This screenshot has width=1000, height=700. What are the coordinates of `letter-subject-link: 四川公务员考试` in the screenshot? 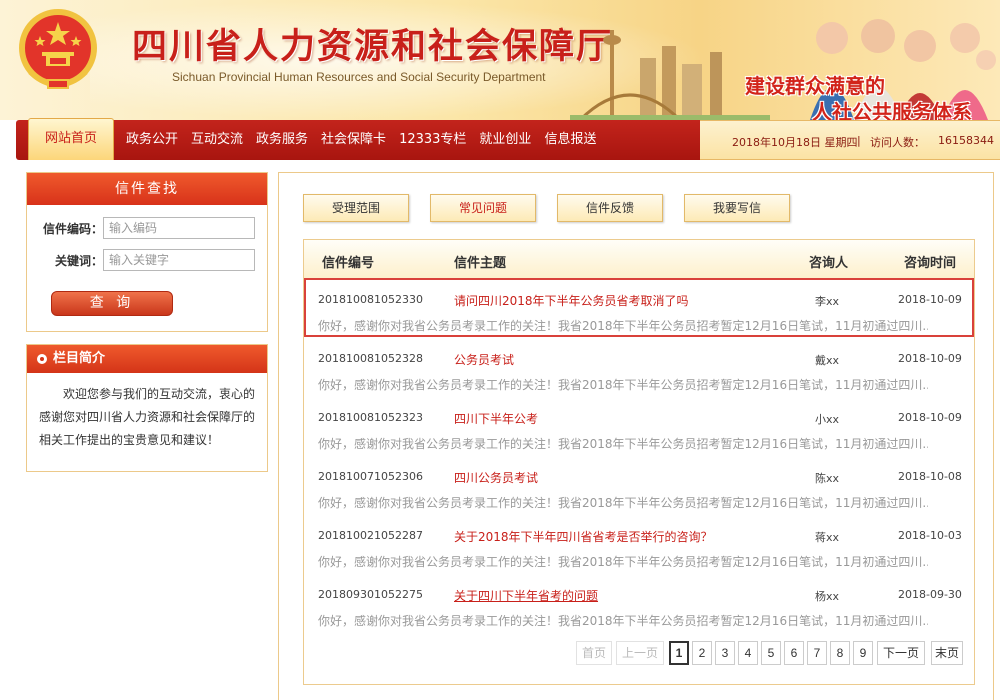 It's located at (496, 477).